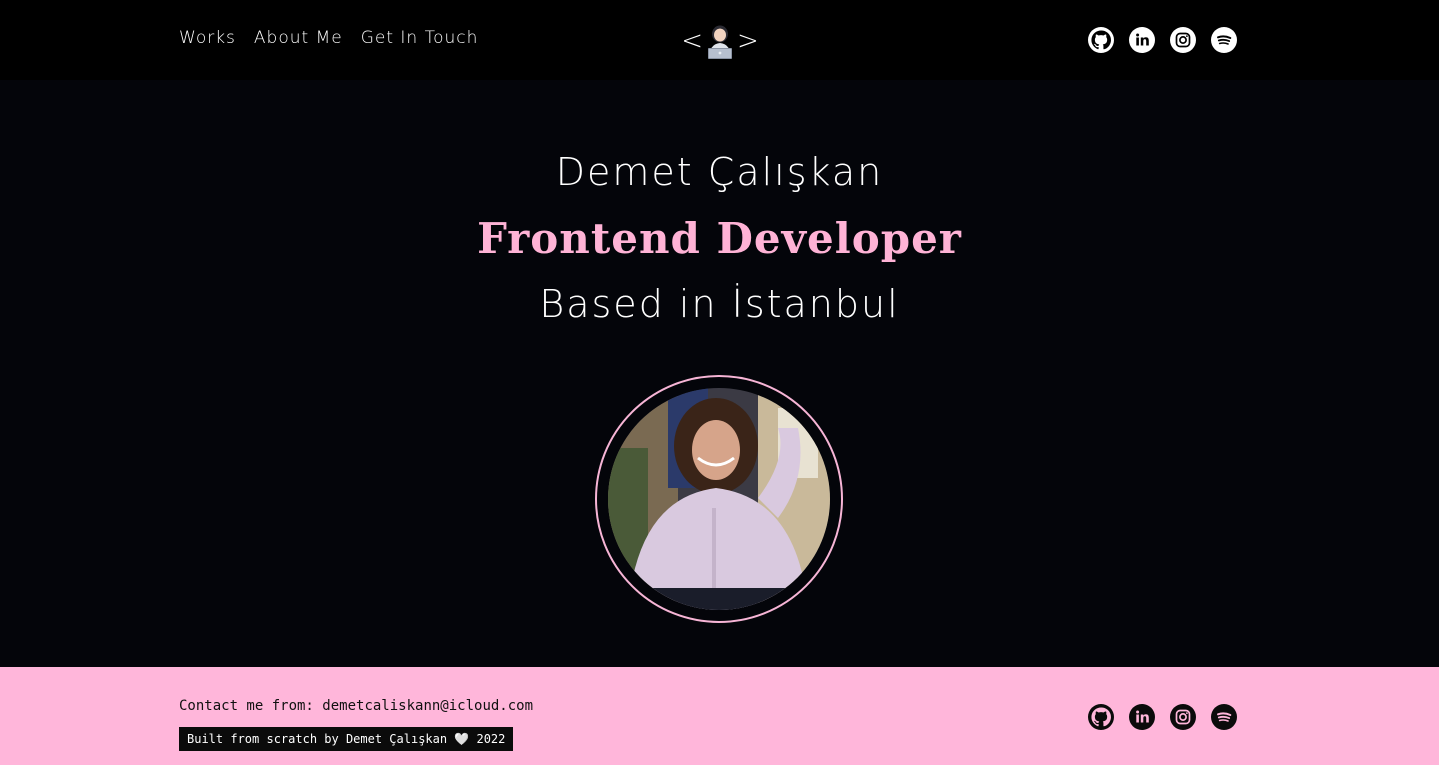 Image resolution: width=1439 pixels, height=765 pixels. What do you see at coordinates (719, 238) in the screenshot?
I see `hero-role: Frontend Developer` at bounding box center [719, 238].